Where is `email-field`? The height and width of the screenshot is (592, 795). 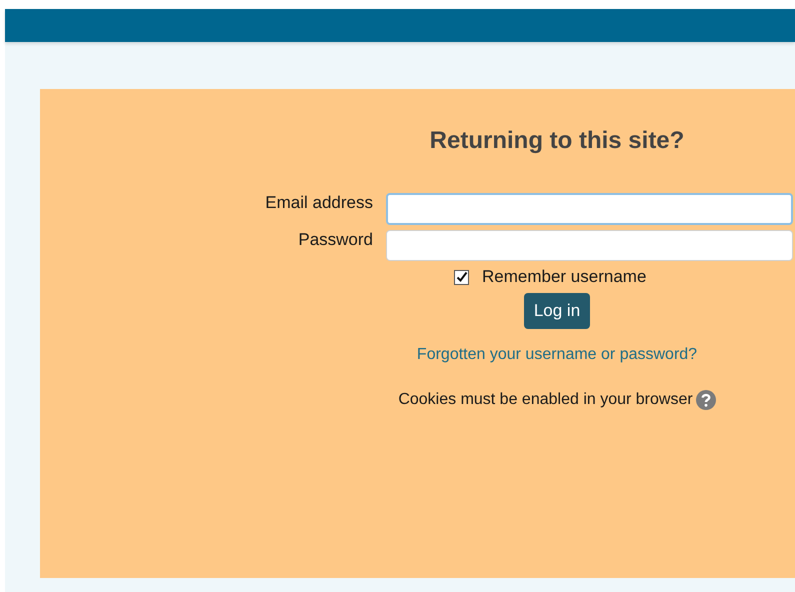
email-field is located at coordinates (589, 209).